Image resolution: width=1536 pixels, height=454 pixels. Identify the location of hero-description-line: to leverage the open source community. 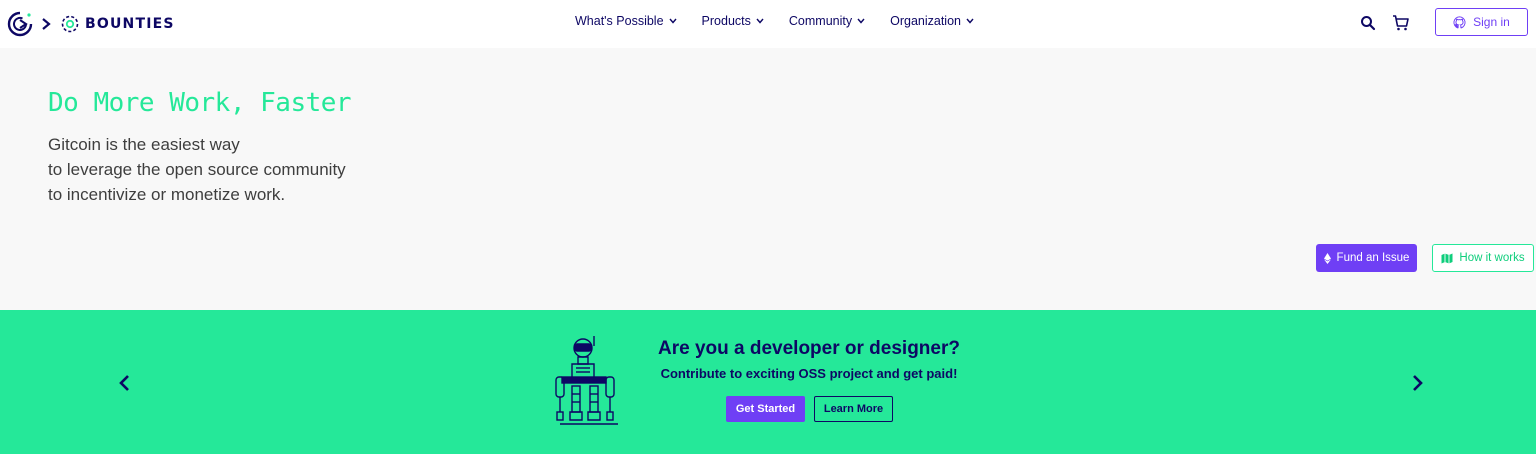
(197, 169).